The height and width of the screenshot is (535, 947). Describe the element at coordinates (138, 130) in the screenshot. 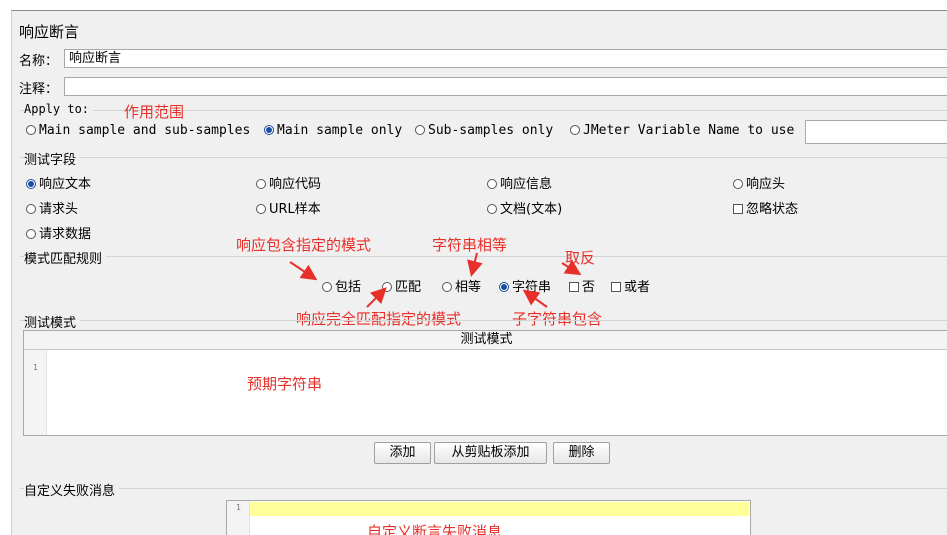

I see `apply-main-and-sub-radio: Main sample and sub-samples` at that location.